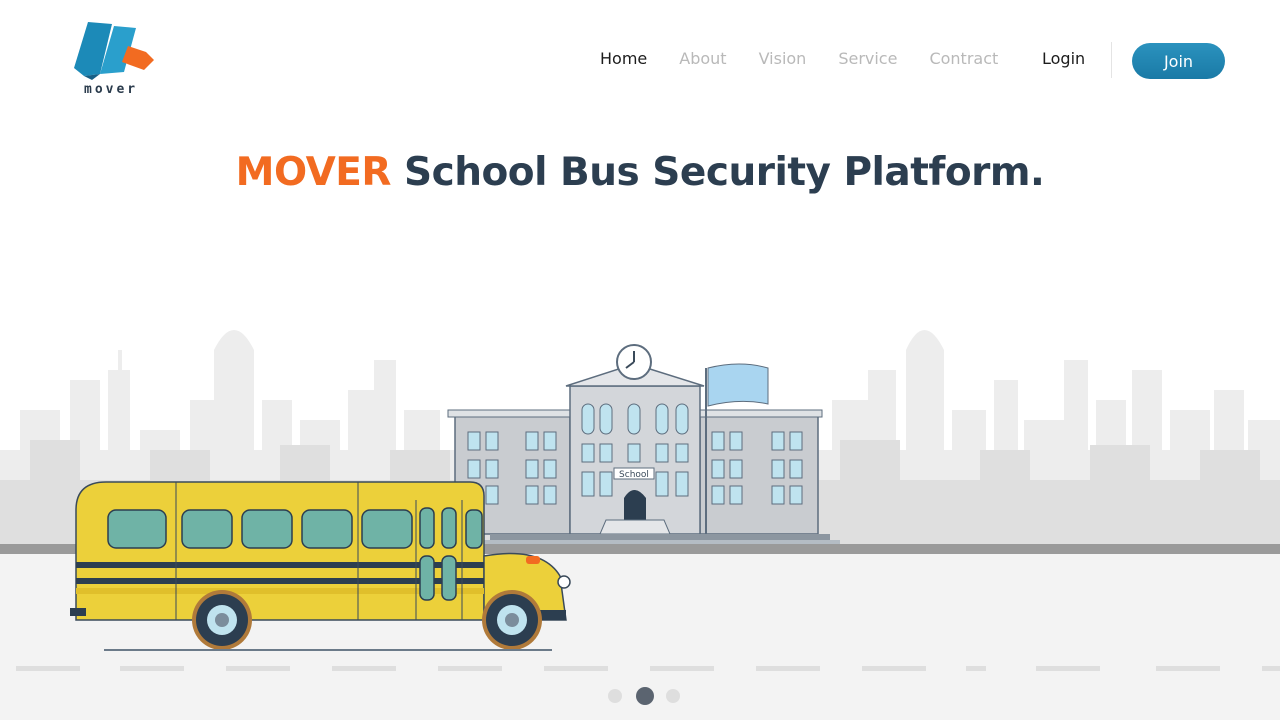 This screenshot has width=1280, height=720. Describe the element at coordinates (634, 362) in the screenshot. I see `clock-icon` at that location.